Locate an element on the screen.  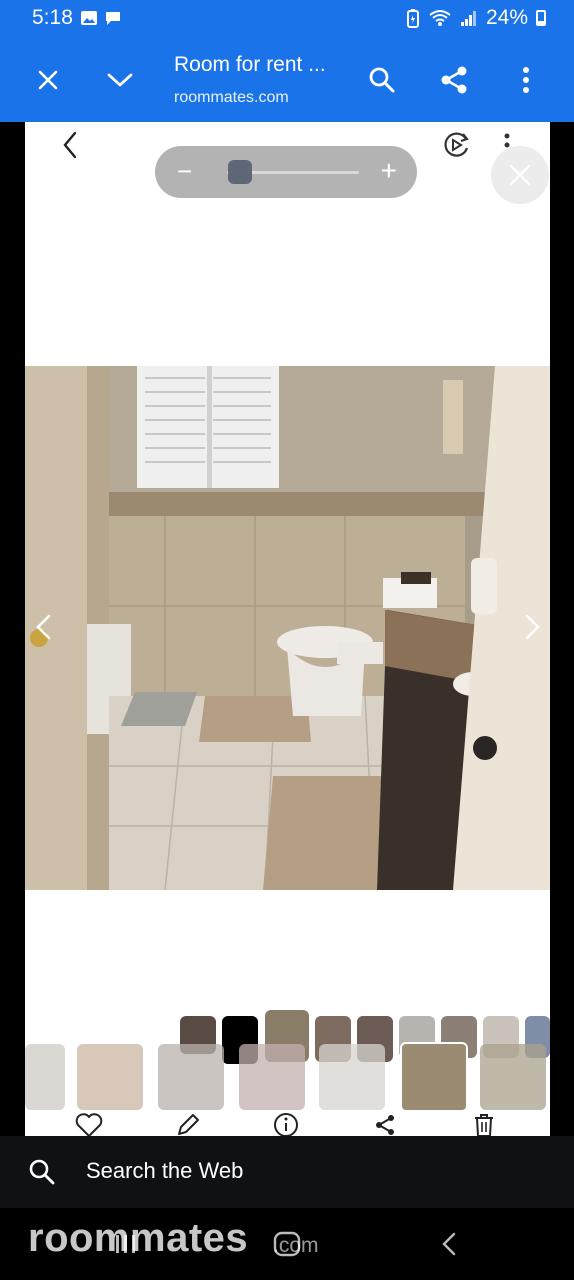
chevron-left-icon is located at coordinates (44, 627).